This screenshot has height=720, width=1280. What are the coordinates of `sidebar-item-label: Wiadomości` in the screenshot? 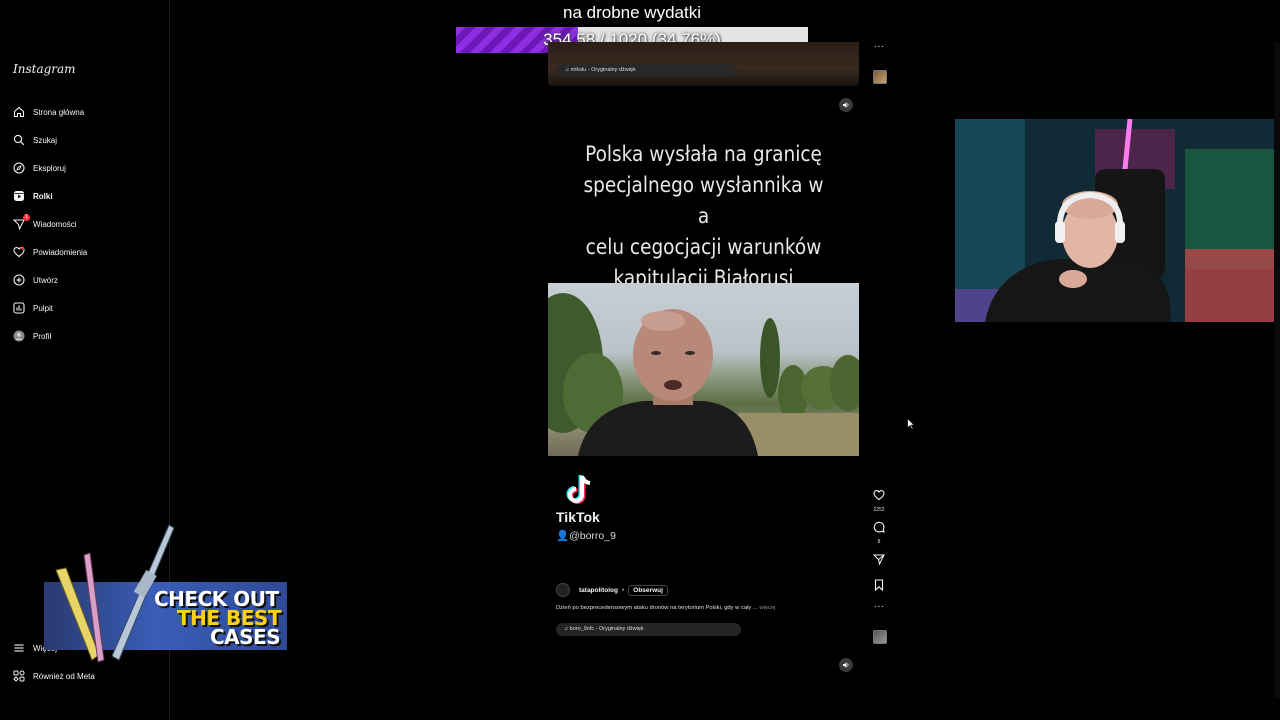 It's located at (55, 224).